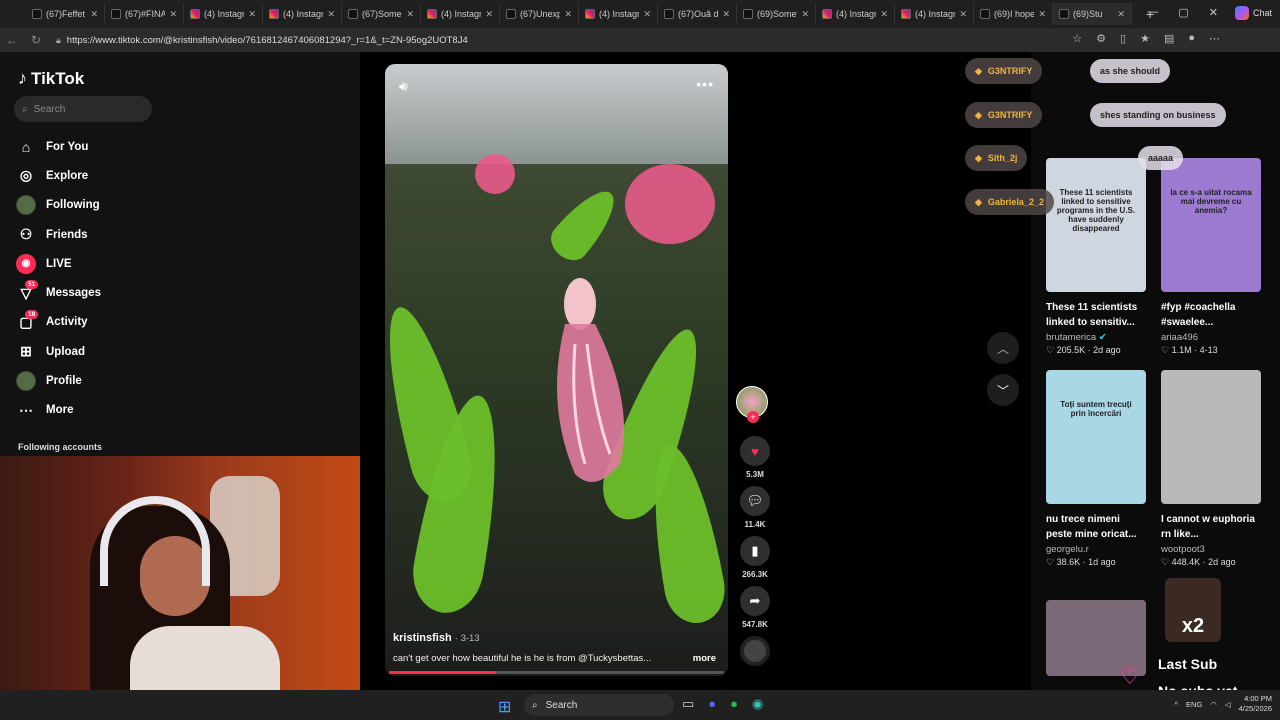  What do you see at coordinates (755, 551) in the screenshot?
I see `bookmark-icon: ▮` at bounding box center [755, 551].